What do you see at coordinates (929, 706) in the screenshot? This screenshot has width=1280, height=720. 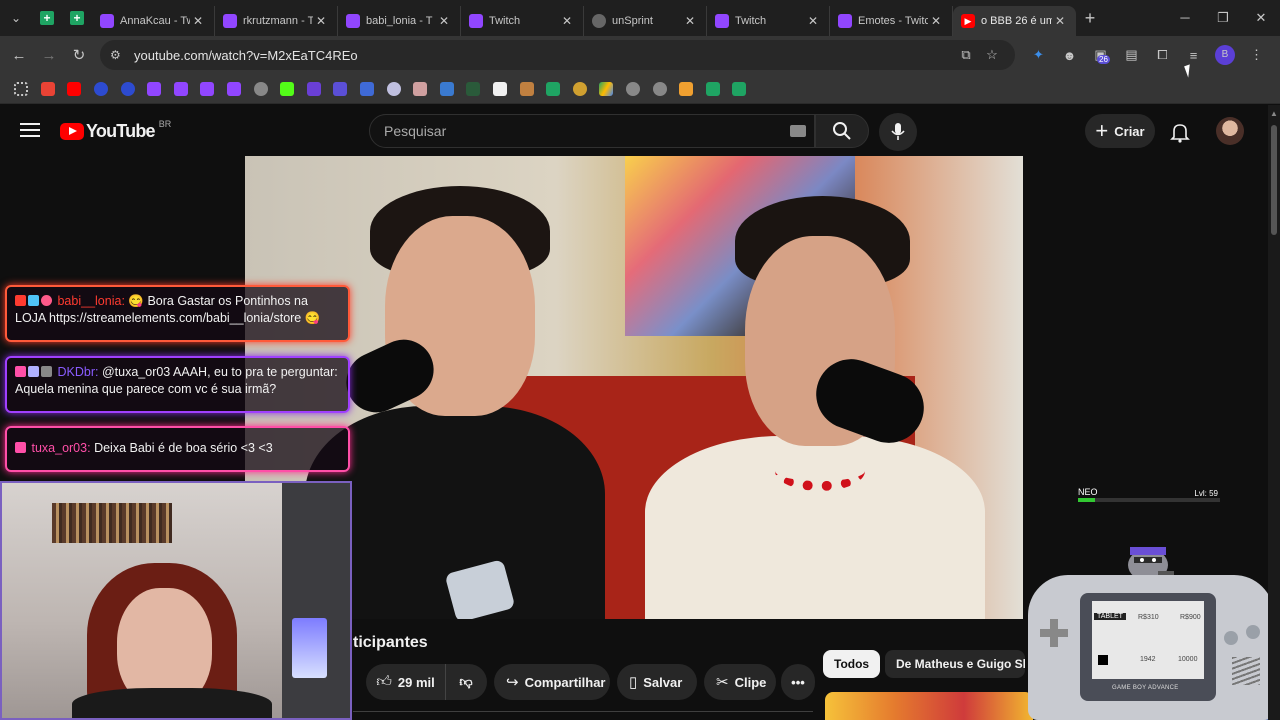 I see `recommended-video-thumbnail` at bounding box center [929, 706].